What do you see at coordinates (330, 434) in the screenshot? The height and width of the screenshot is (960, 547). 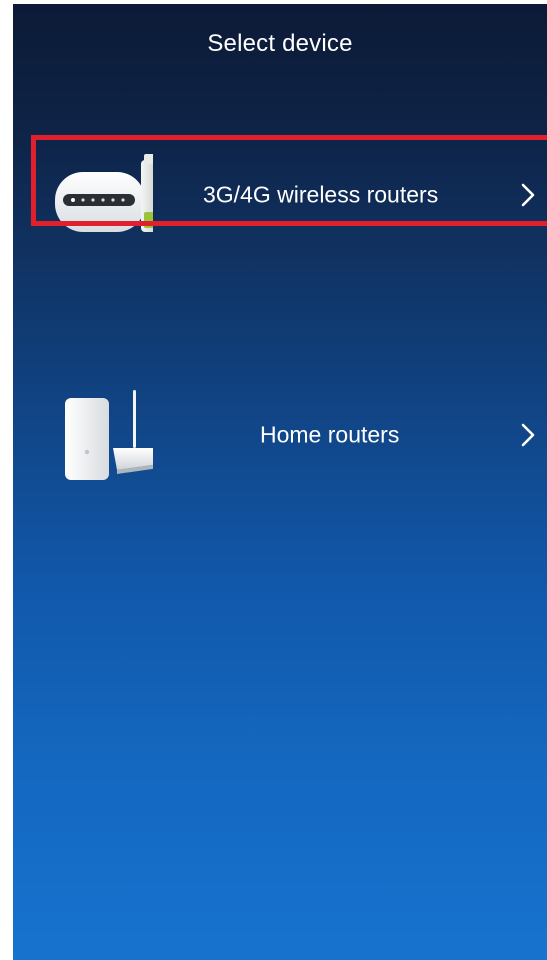 I see `device-item-label: Home routers` at bounding box center [330, 434].